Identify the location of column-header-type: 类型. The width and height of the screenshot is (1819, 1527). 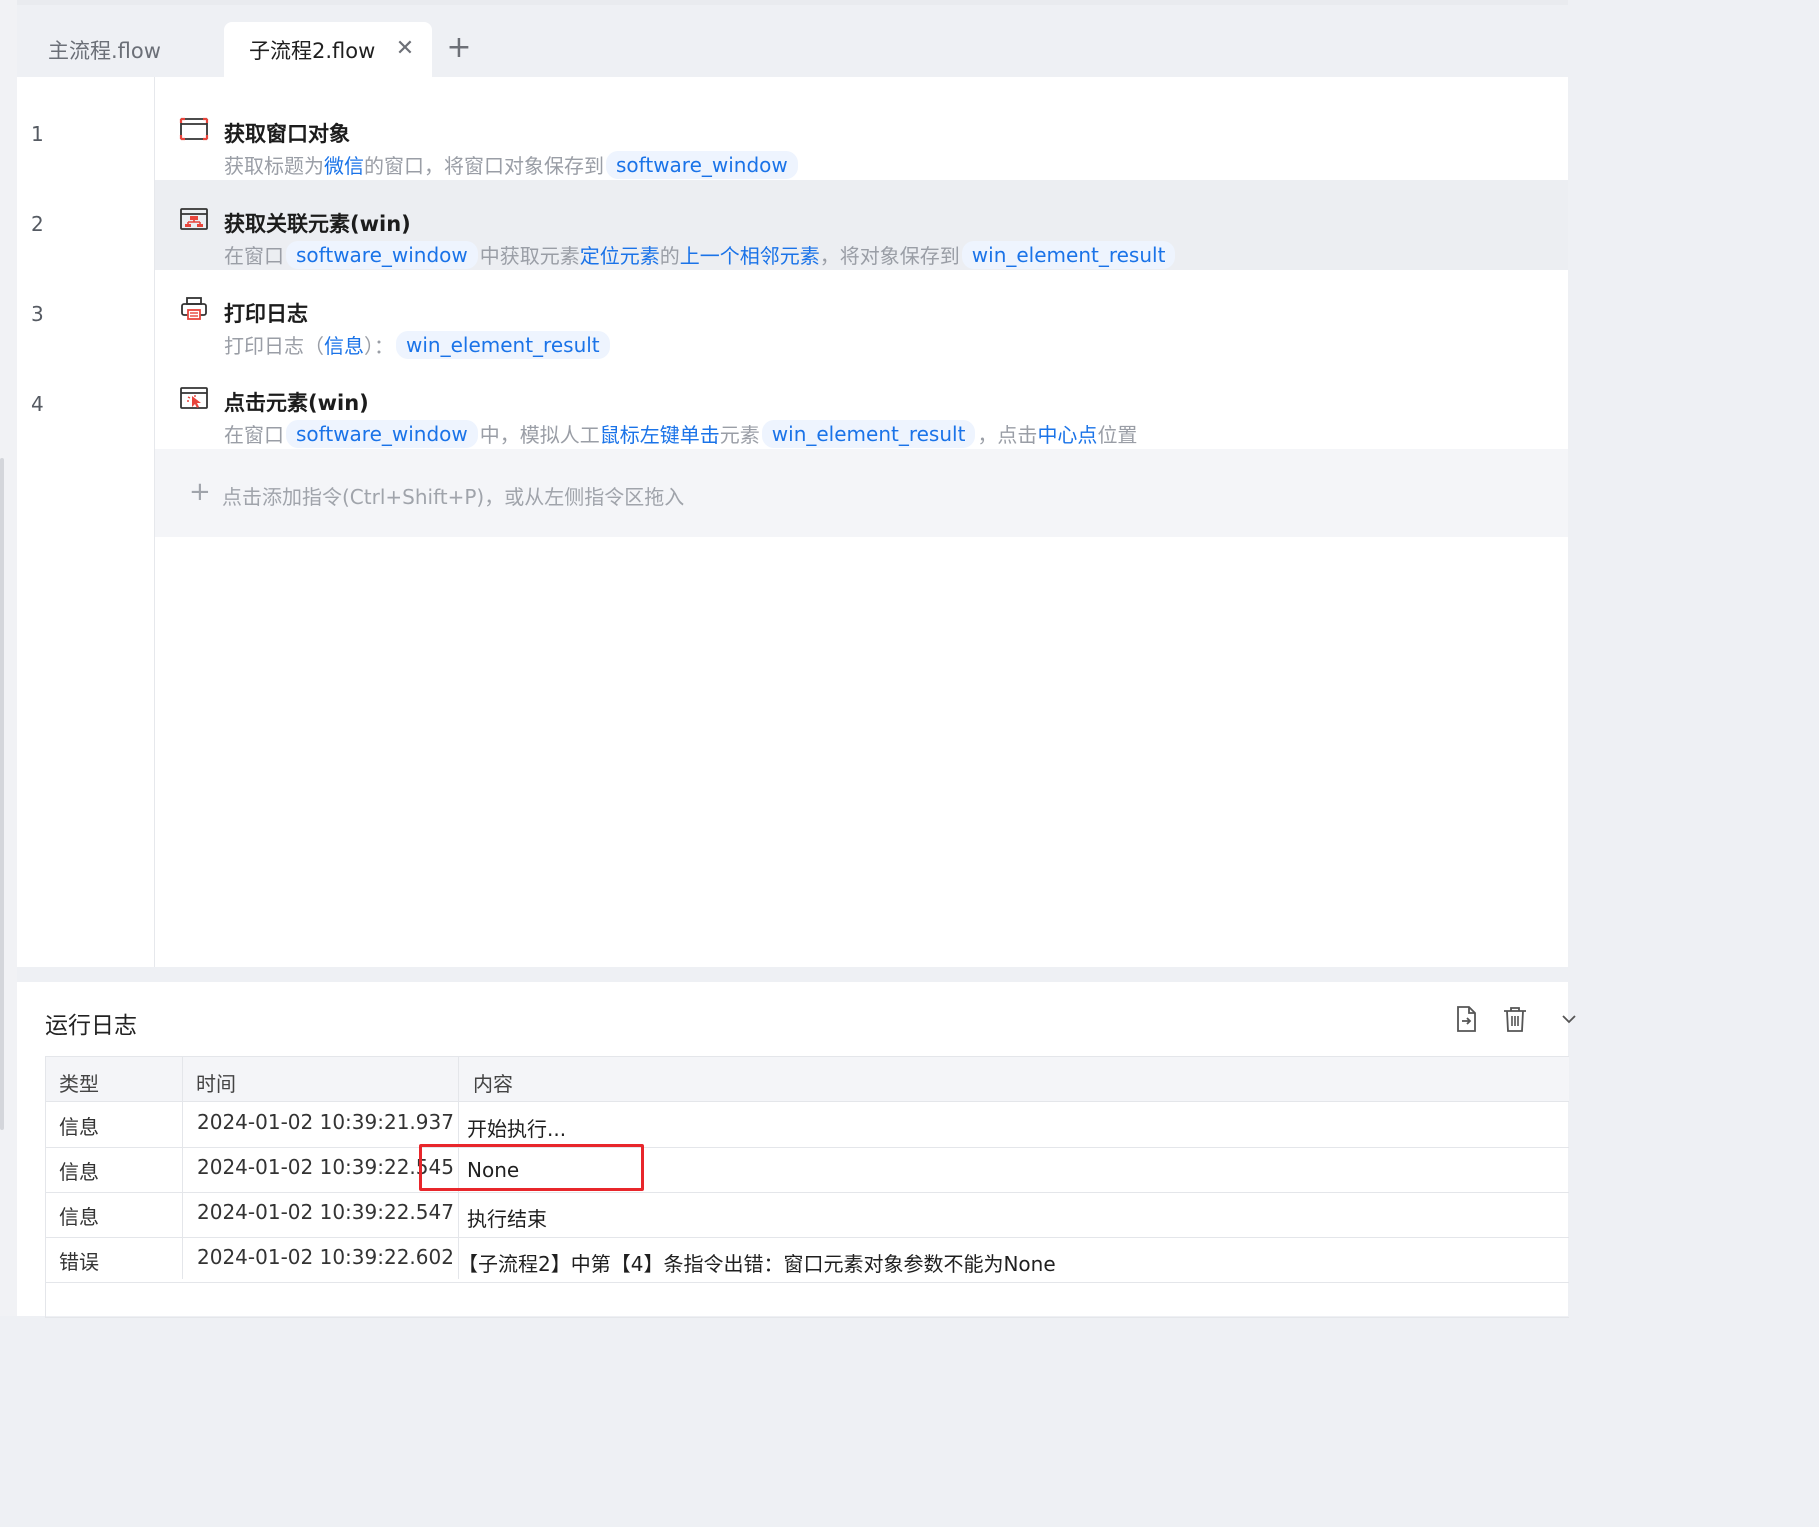
(79, 1084).